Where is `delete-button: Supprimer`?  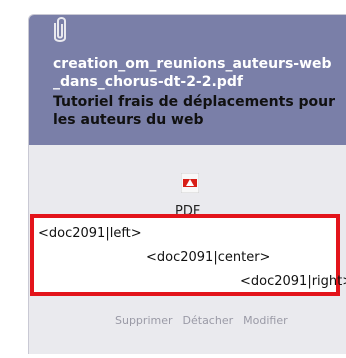 delete-button: Supprimer is located at coordinates (144, 320).